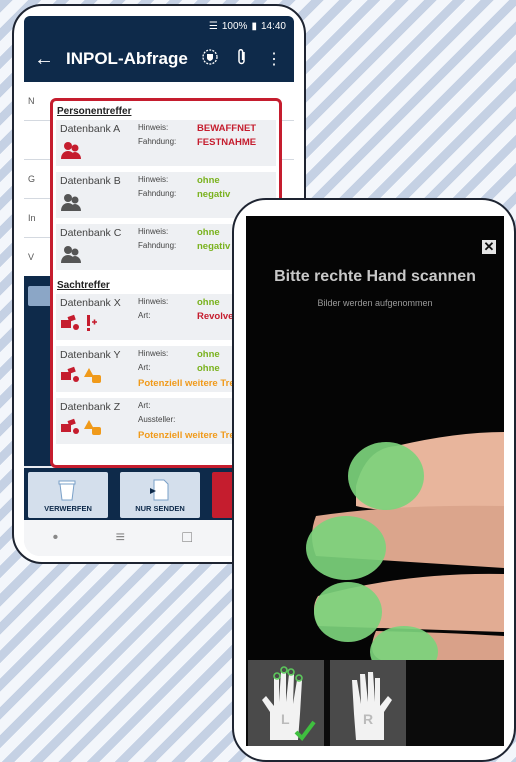 This screenshot has height=762, width=516. What do you see at coordinates (289, 704) in the screenshot?
I see `left-hand-icon: L` at bounding box center [289, 704].